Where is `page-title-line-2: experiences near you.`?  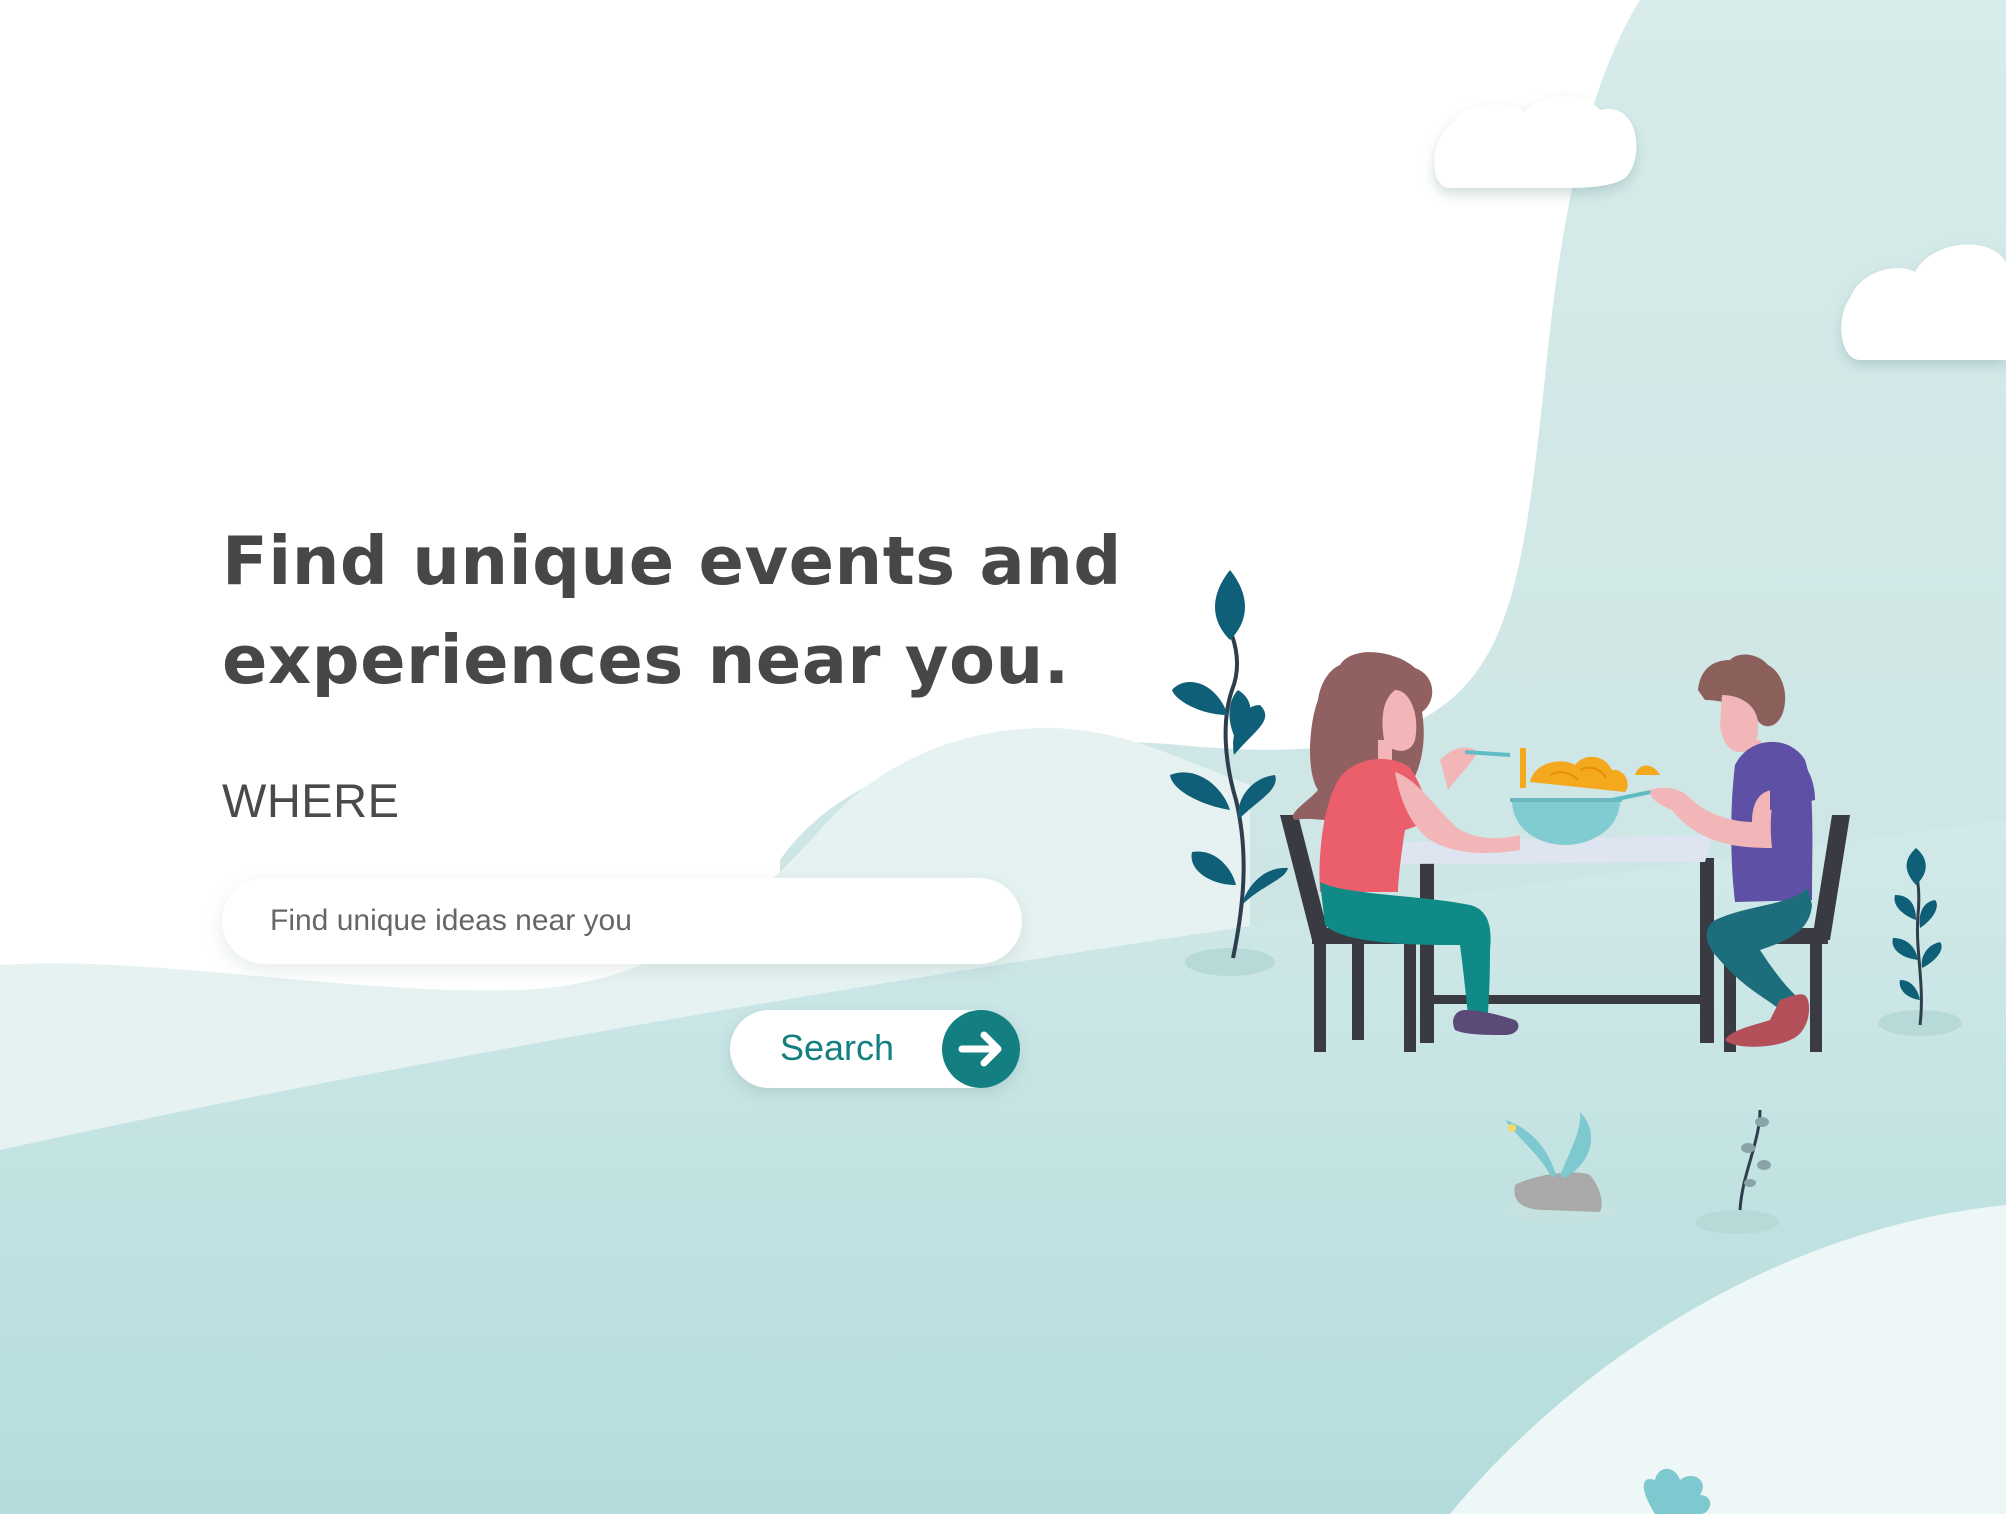
page-title-line-2: experiences near you. is located at coordinates (646, 660).